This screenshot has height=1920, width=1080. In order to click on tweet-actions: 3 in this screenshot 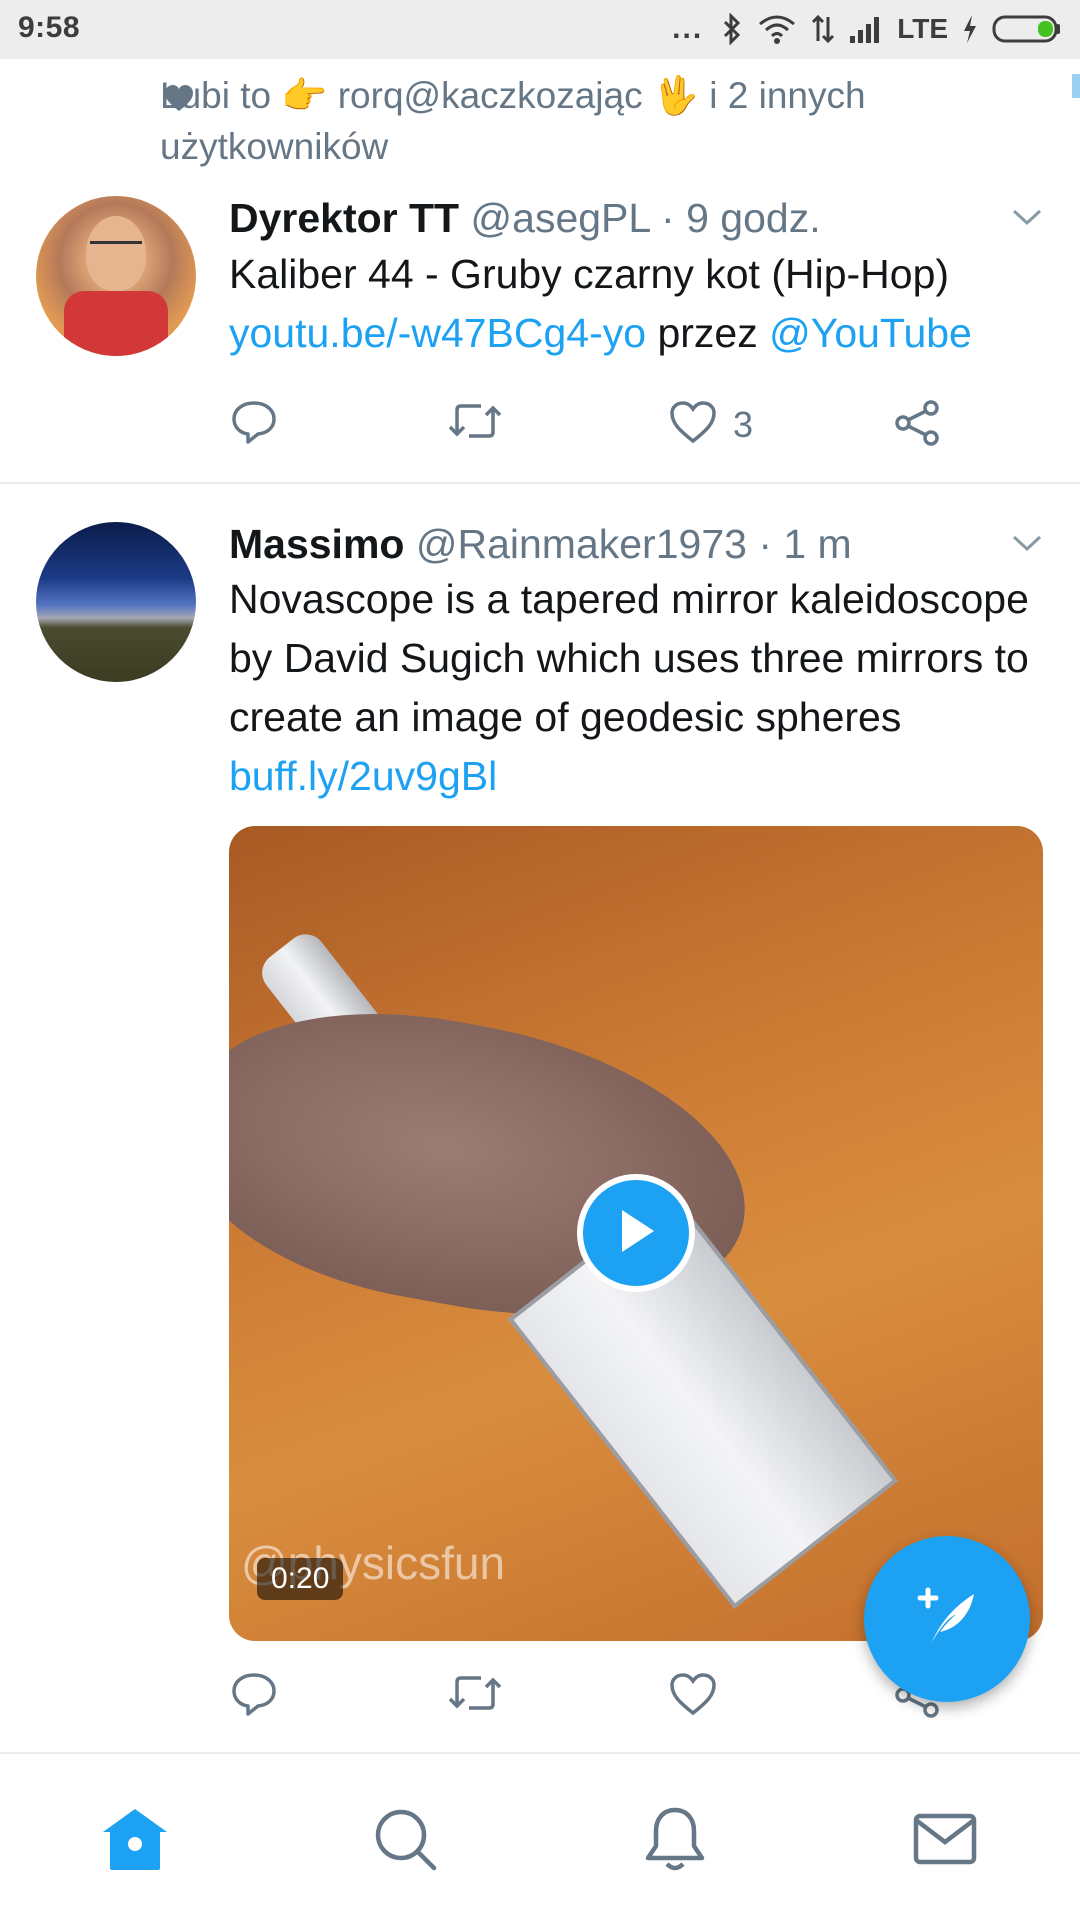, I will do `click(609, 430)`.